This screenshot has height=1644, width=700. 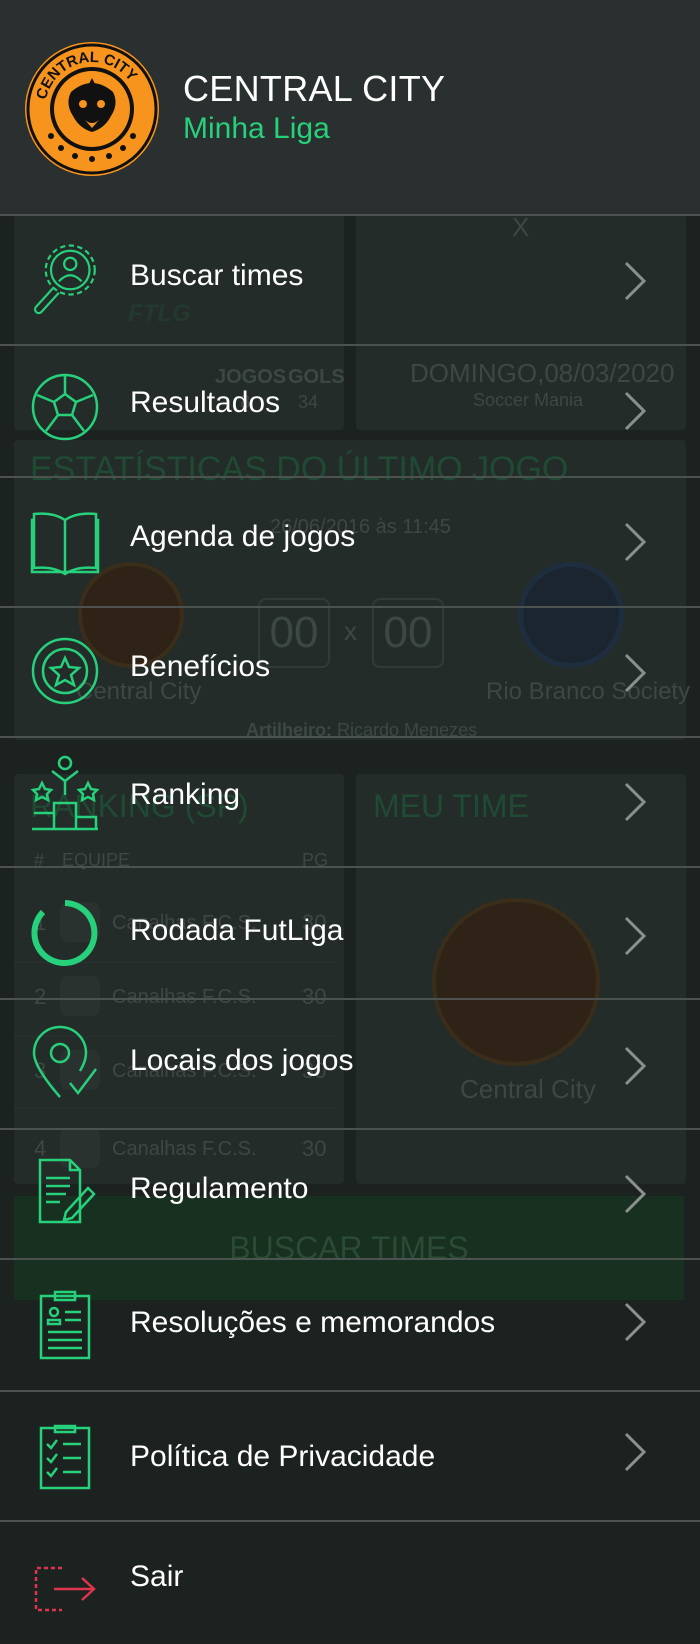 I want to click on menu-label: Regulamento, so click(x=219, y=1188).